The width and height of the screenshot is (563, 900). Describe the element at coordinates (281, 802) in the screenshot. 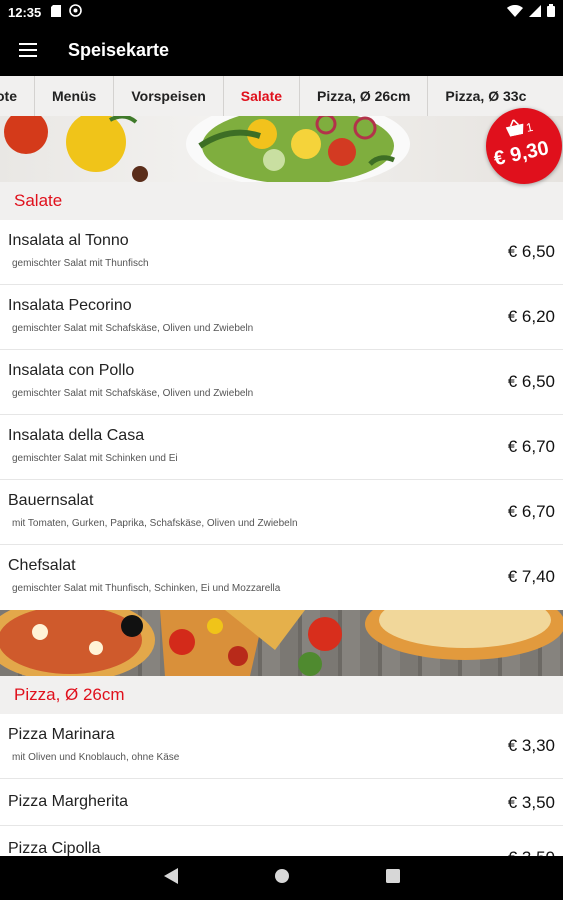

I see `menu-item: Pizza Margherita € 3,50` at that location.